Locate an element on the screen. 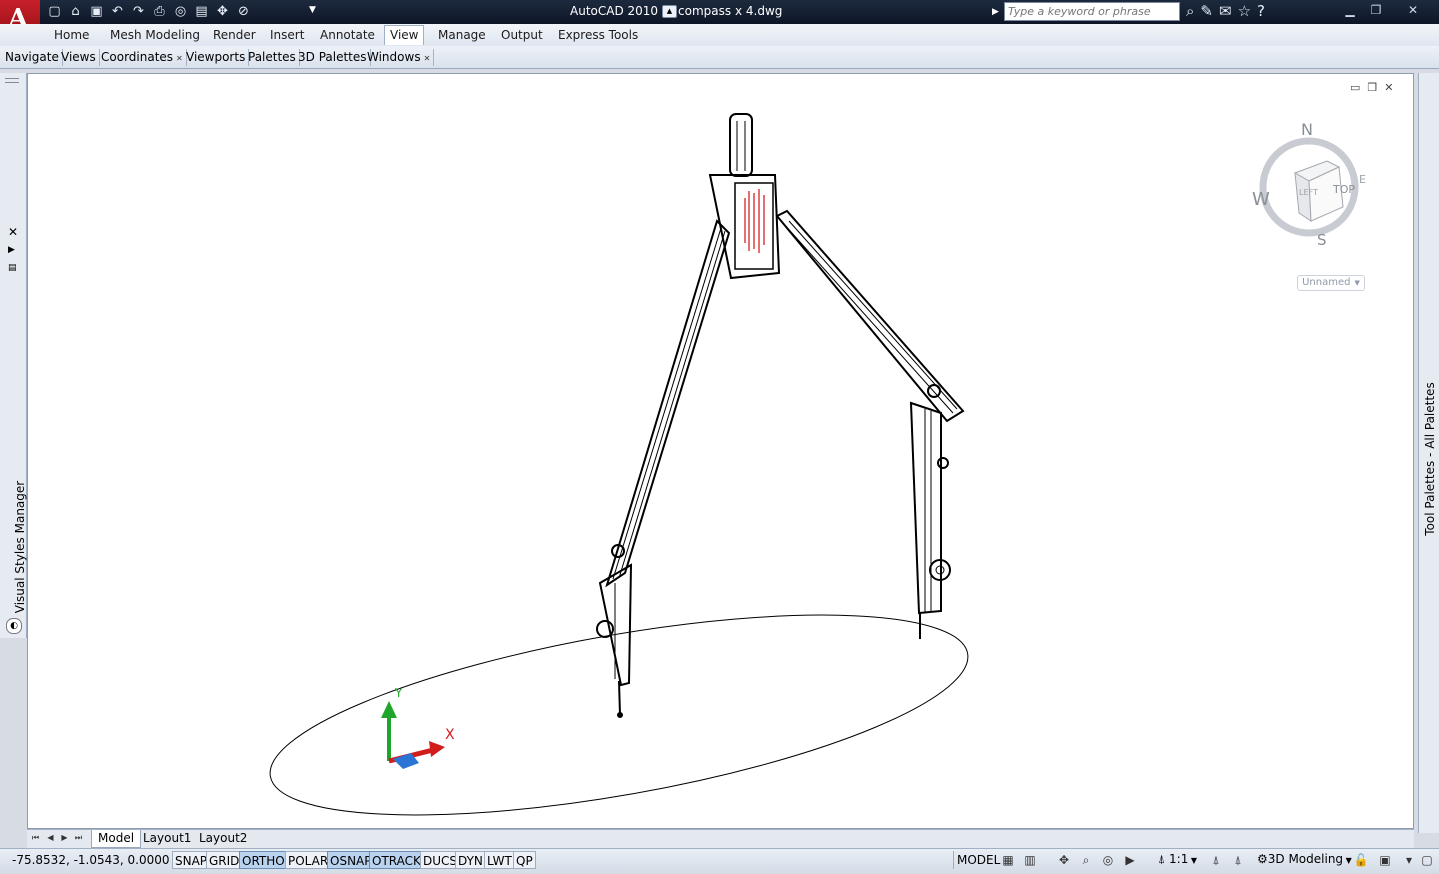 The width and height of the screenshot is (1439, 874). infocenter-search is located at coordinates (1092, 11).